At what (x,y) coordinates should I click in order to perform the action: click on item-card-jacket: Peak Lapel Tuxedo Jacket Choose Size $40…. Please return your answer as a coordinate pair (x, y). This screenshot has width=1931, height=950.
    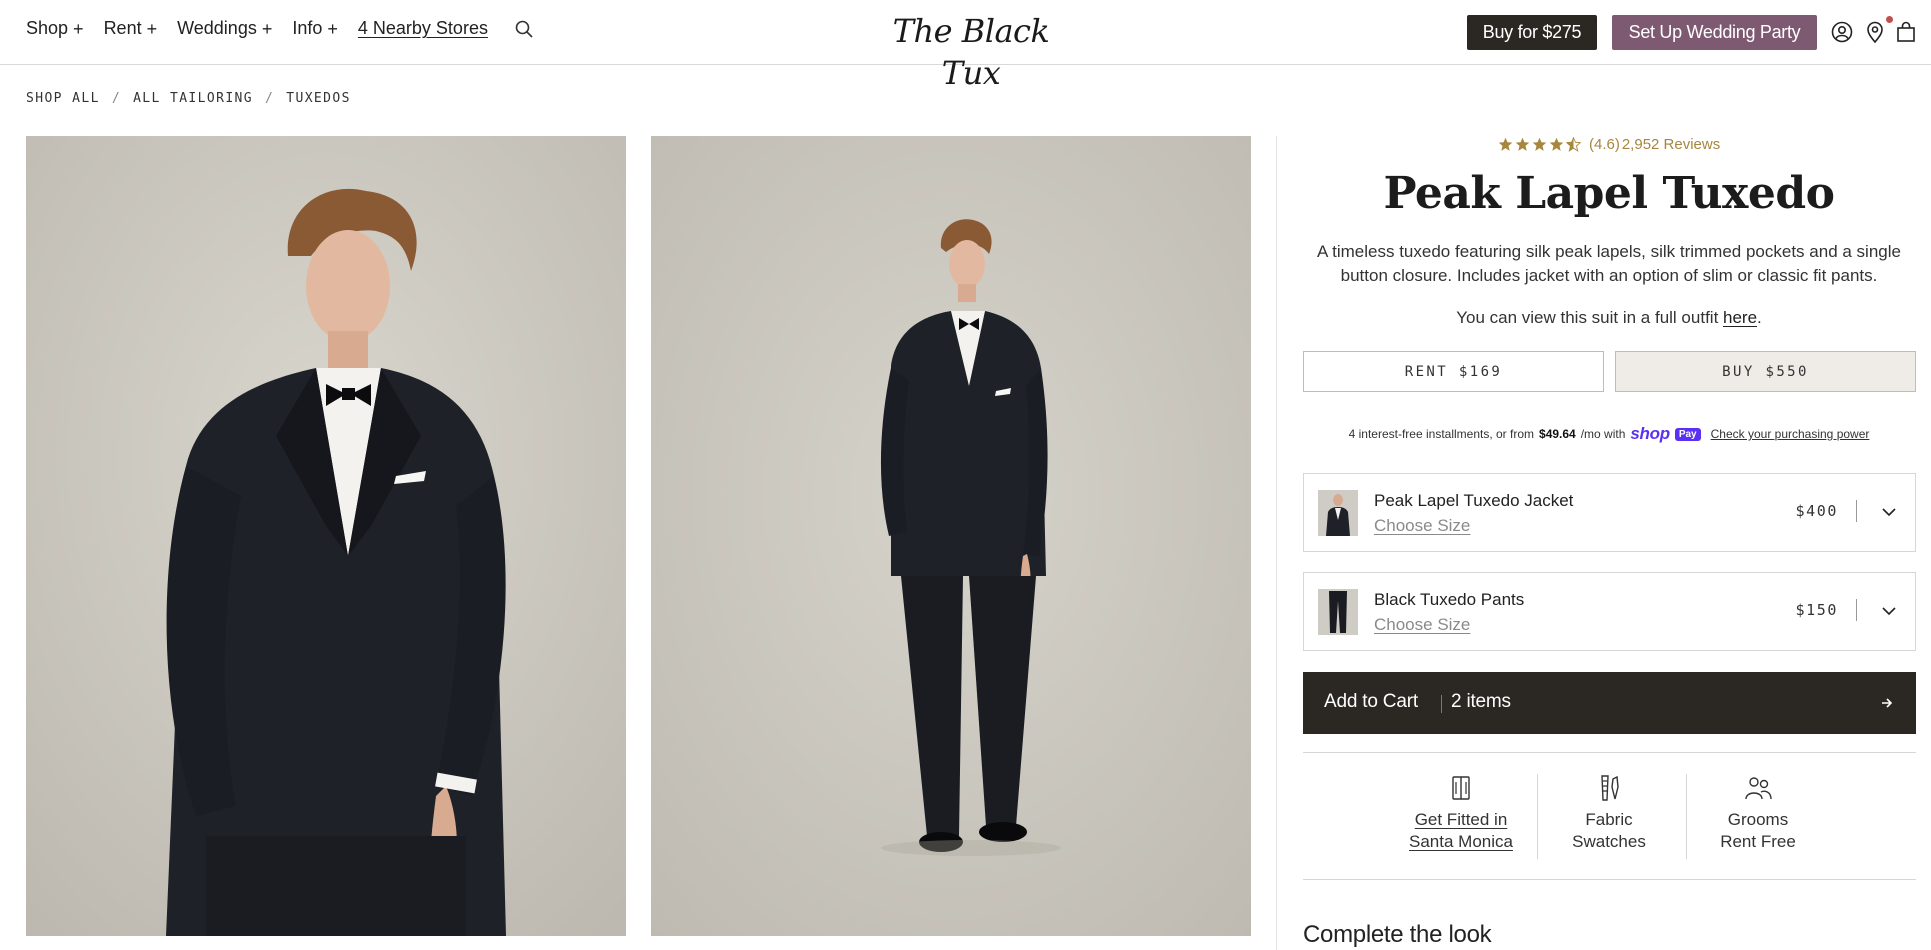
    Looking at the image, I should click on (1609, 512).